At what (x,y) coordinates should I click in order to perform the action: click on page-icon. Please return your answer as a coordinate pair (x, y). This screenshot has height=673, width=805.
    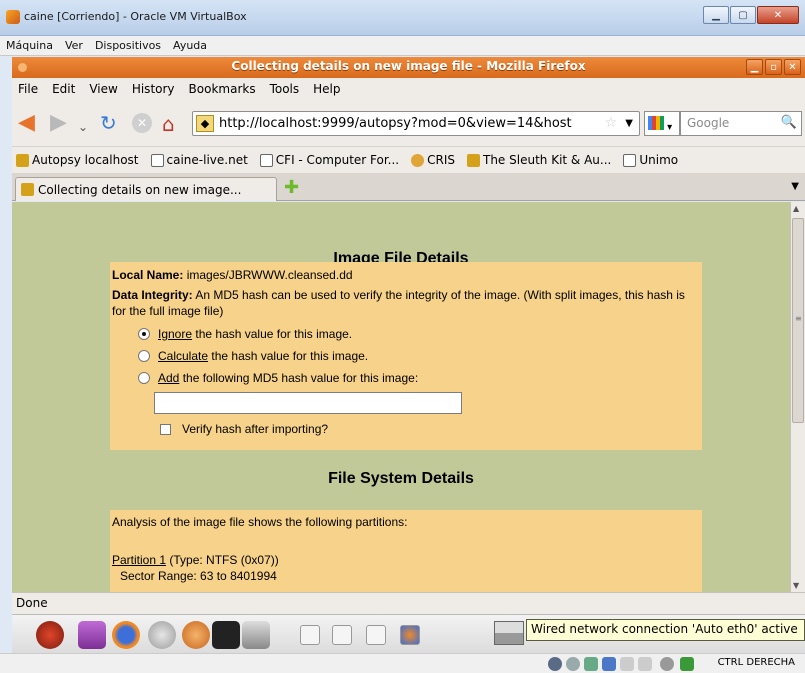
    Looking at the image, I should click on (157, 160).